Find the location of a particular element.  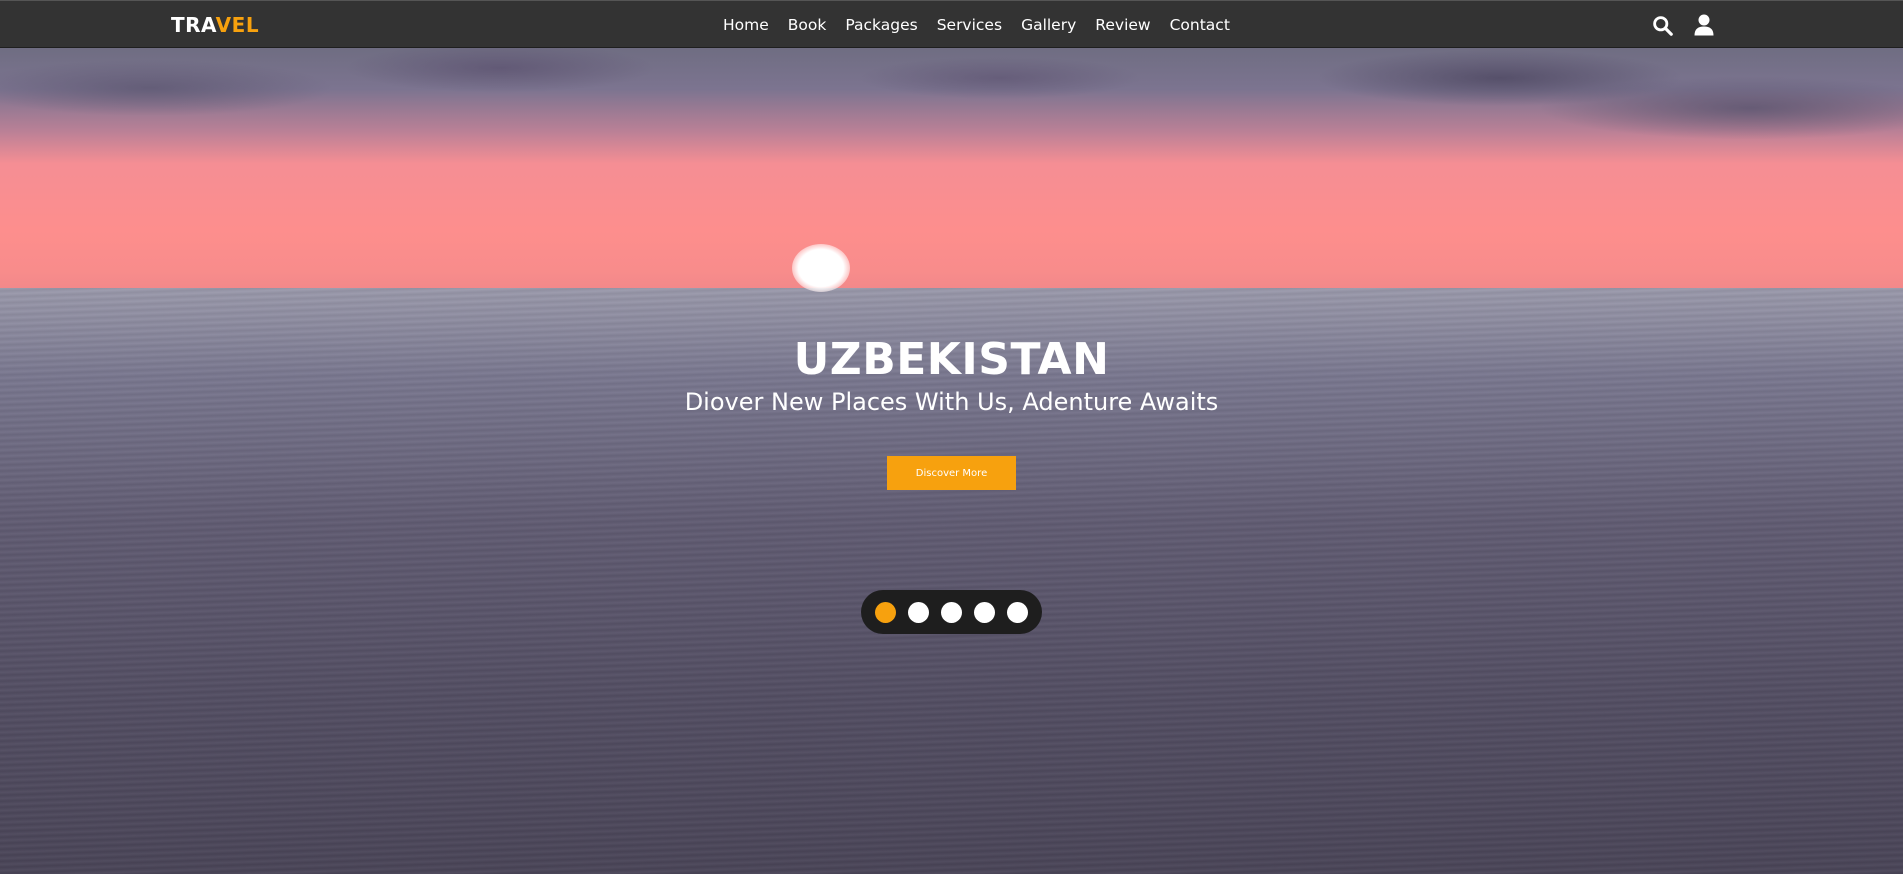

nav-gallery: Gallery is located at coordinates (1048, 25).